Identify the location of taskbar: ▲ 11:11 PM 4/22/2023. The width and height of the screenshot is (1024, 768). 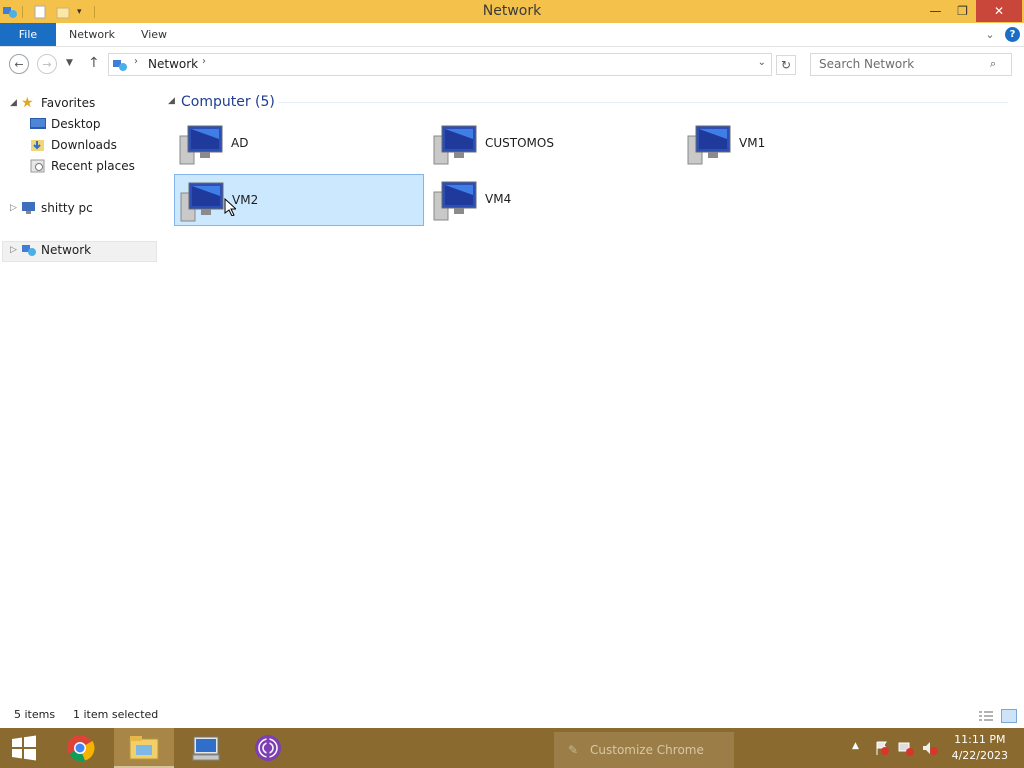
(512, 748).